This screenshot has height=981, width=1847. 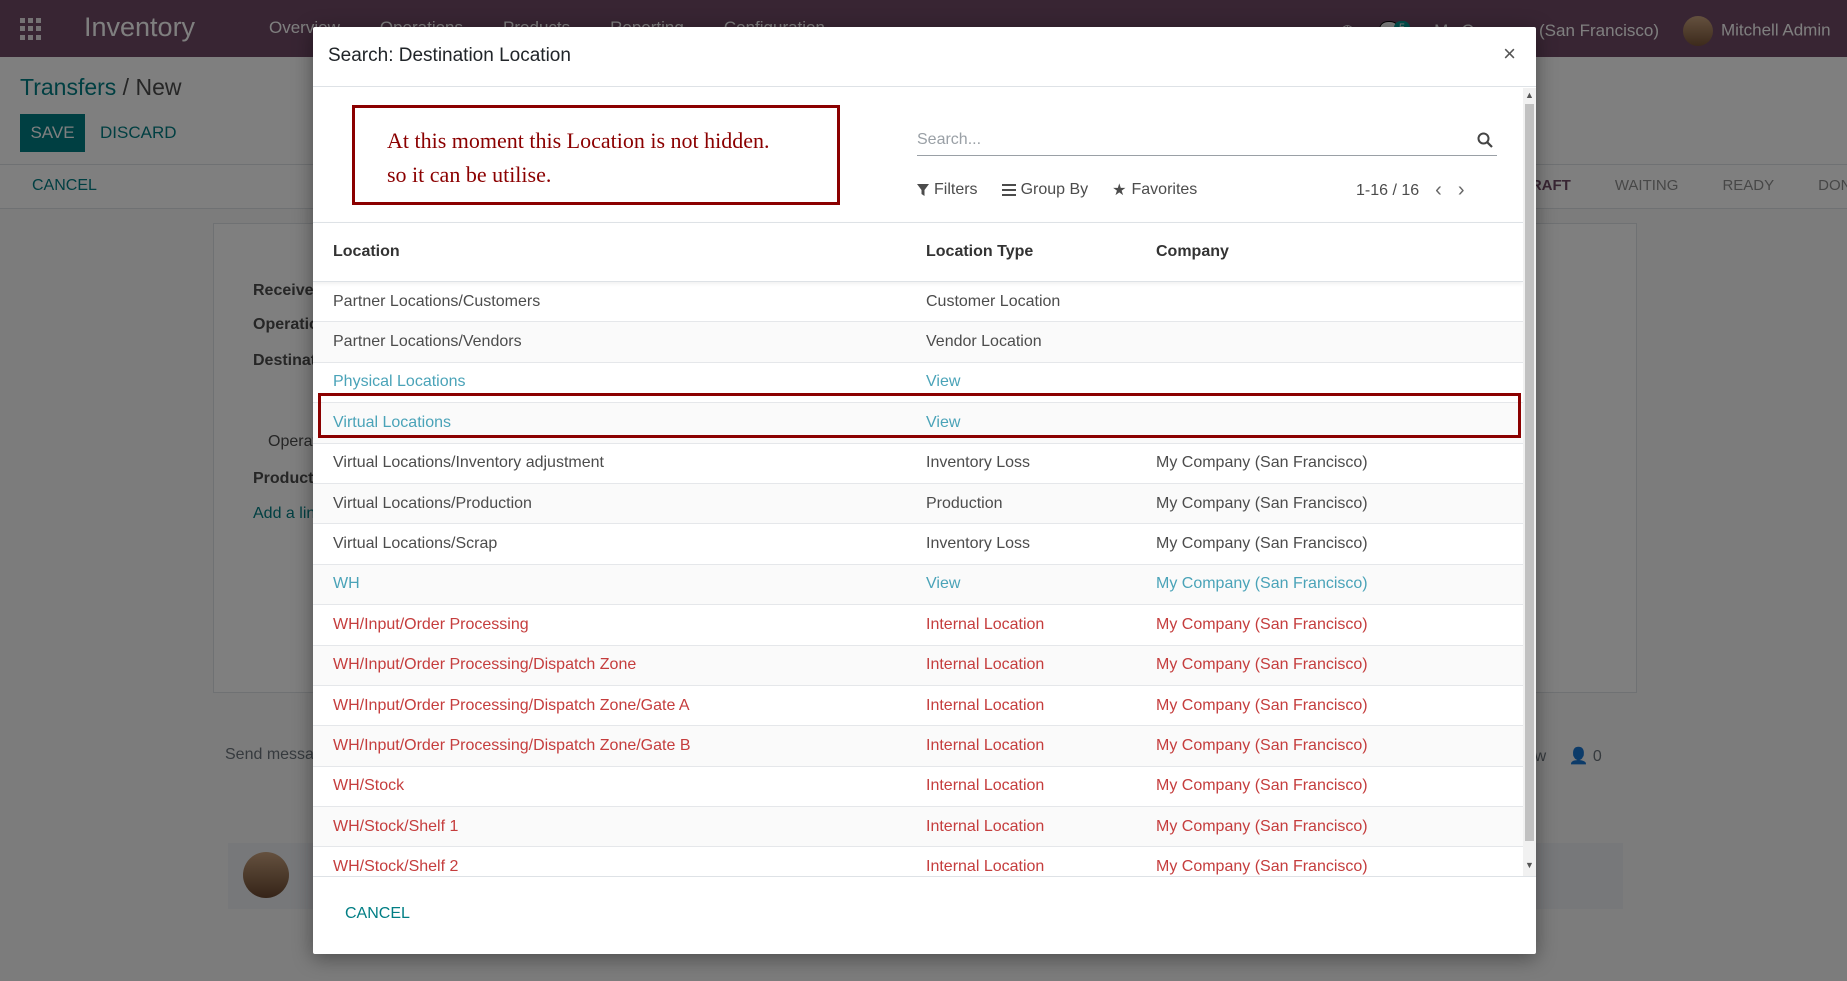 I want to click on scroll-down-arrow-icon: ▼, so click(x=1529, y=865).